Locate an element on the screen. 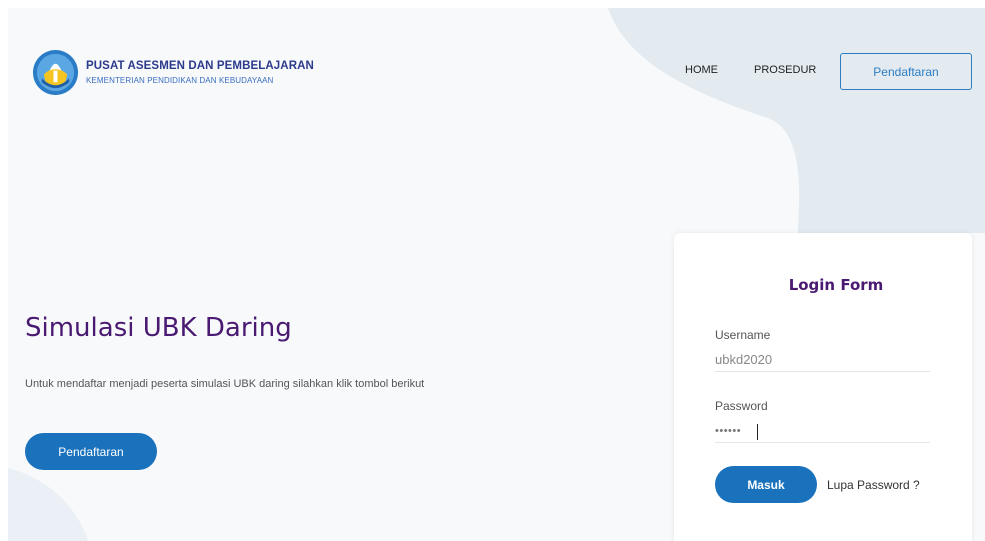 The height and width of the screenshot is (541, 985). login-form-title: Login Form is located at coordinates (836, 285).